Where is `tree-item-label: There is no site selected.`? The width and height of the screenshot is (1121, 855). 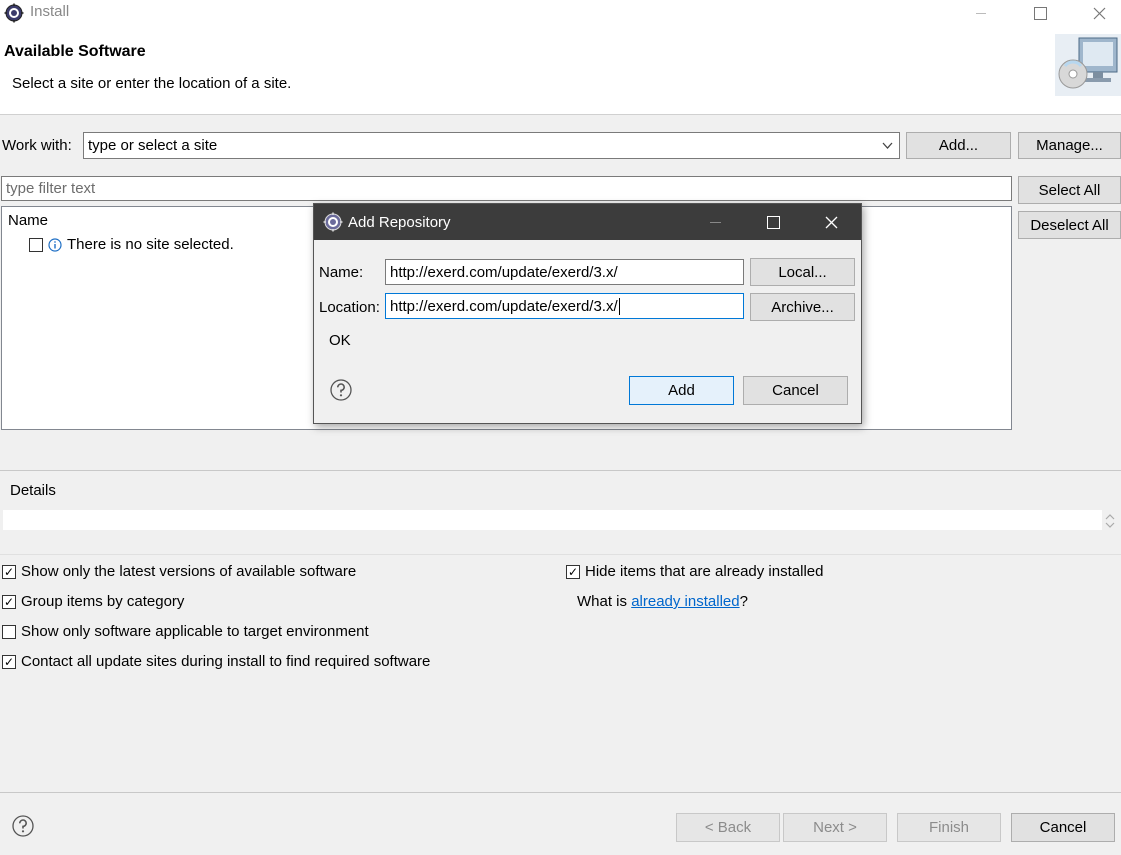
tree-item-label: There is no site selected. is located at coordinates (150, 244).